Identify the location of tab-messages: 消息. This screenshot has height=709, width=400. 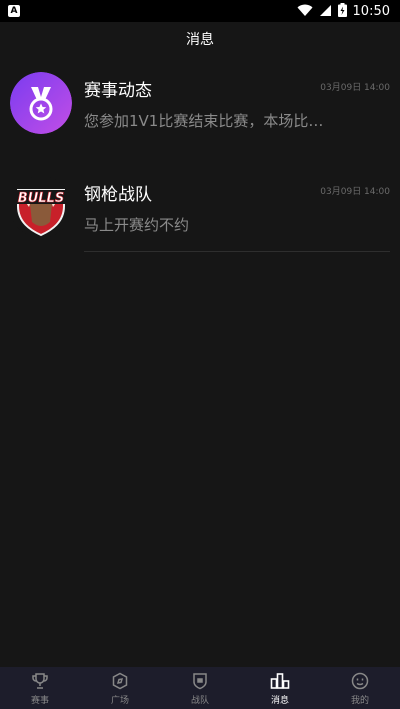
(280, 688).